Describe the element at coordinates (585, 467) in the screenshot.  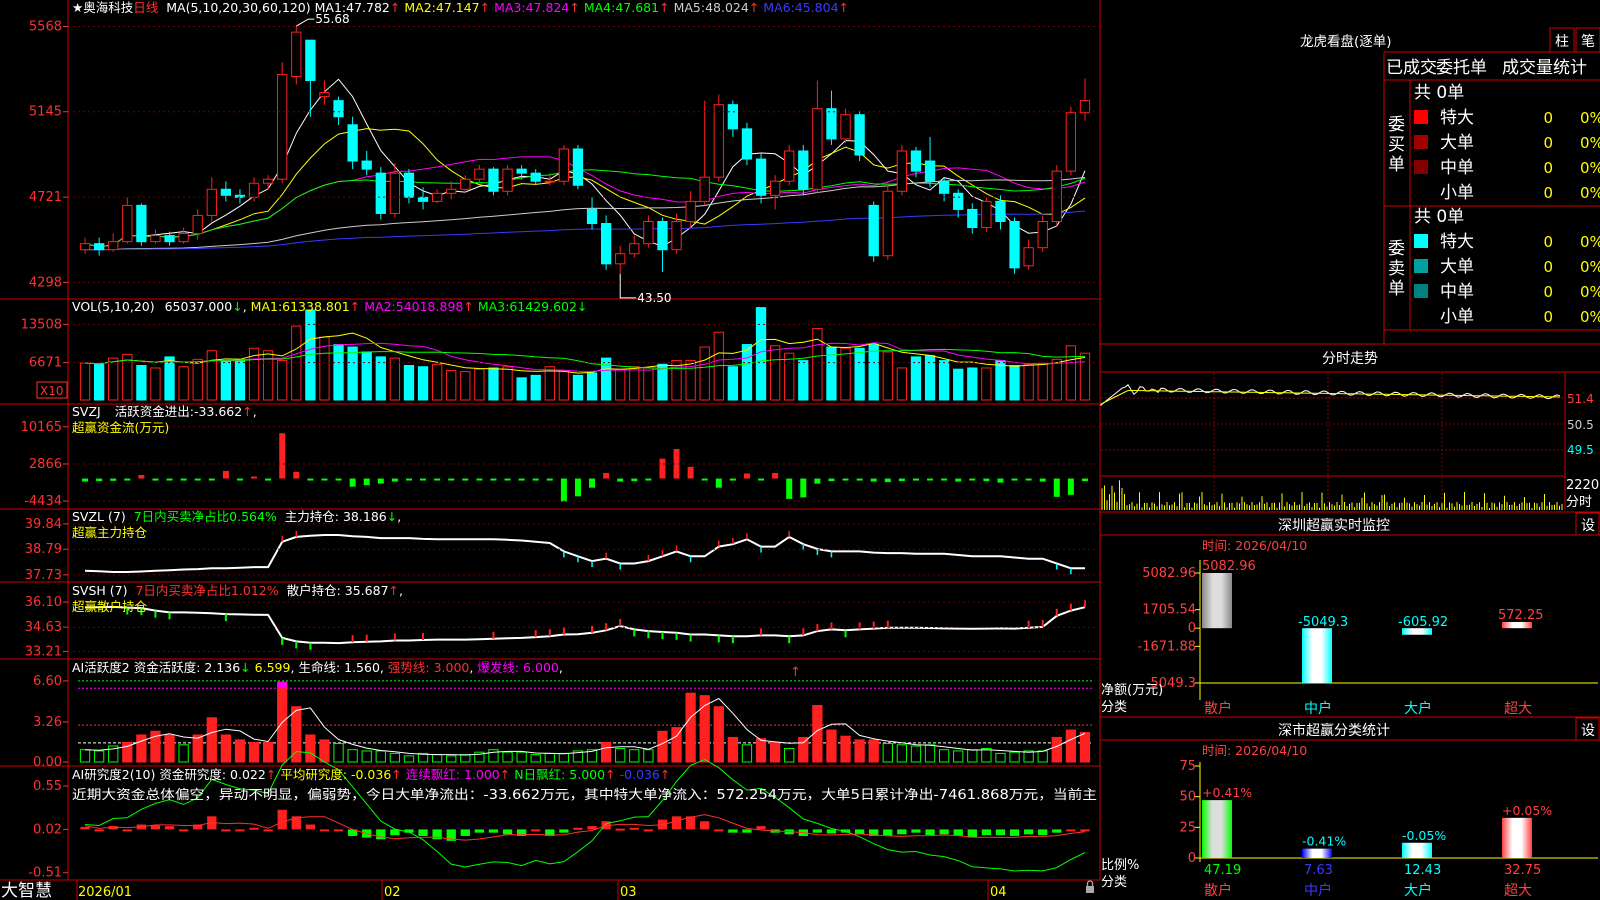
I see `svzj-bars` at that location.